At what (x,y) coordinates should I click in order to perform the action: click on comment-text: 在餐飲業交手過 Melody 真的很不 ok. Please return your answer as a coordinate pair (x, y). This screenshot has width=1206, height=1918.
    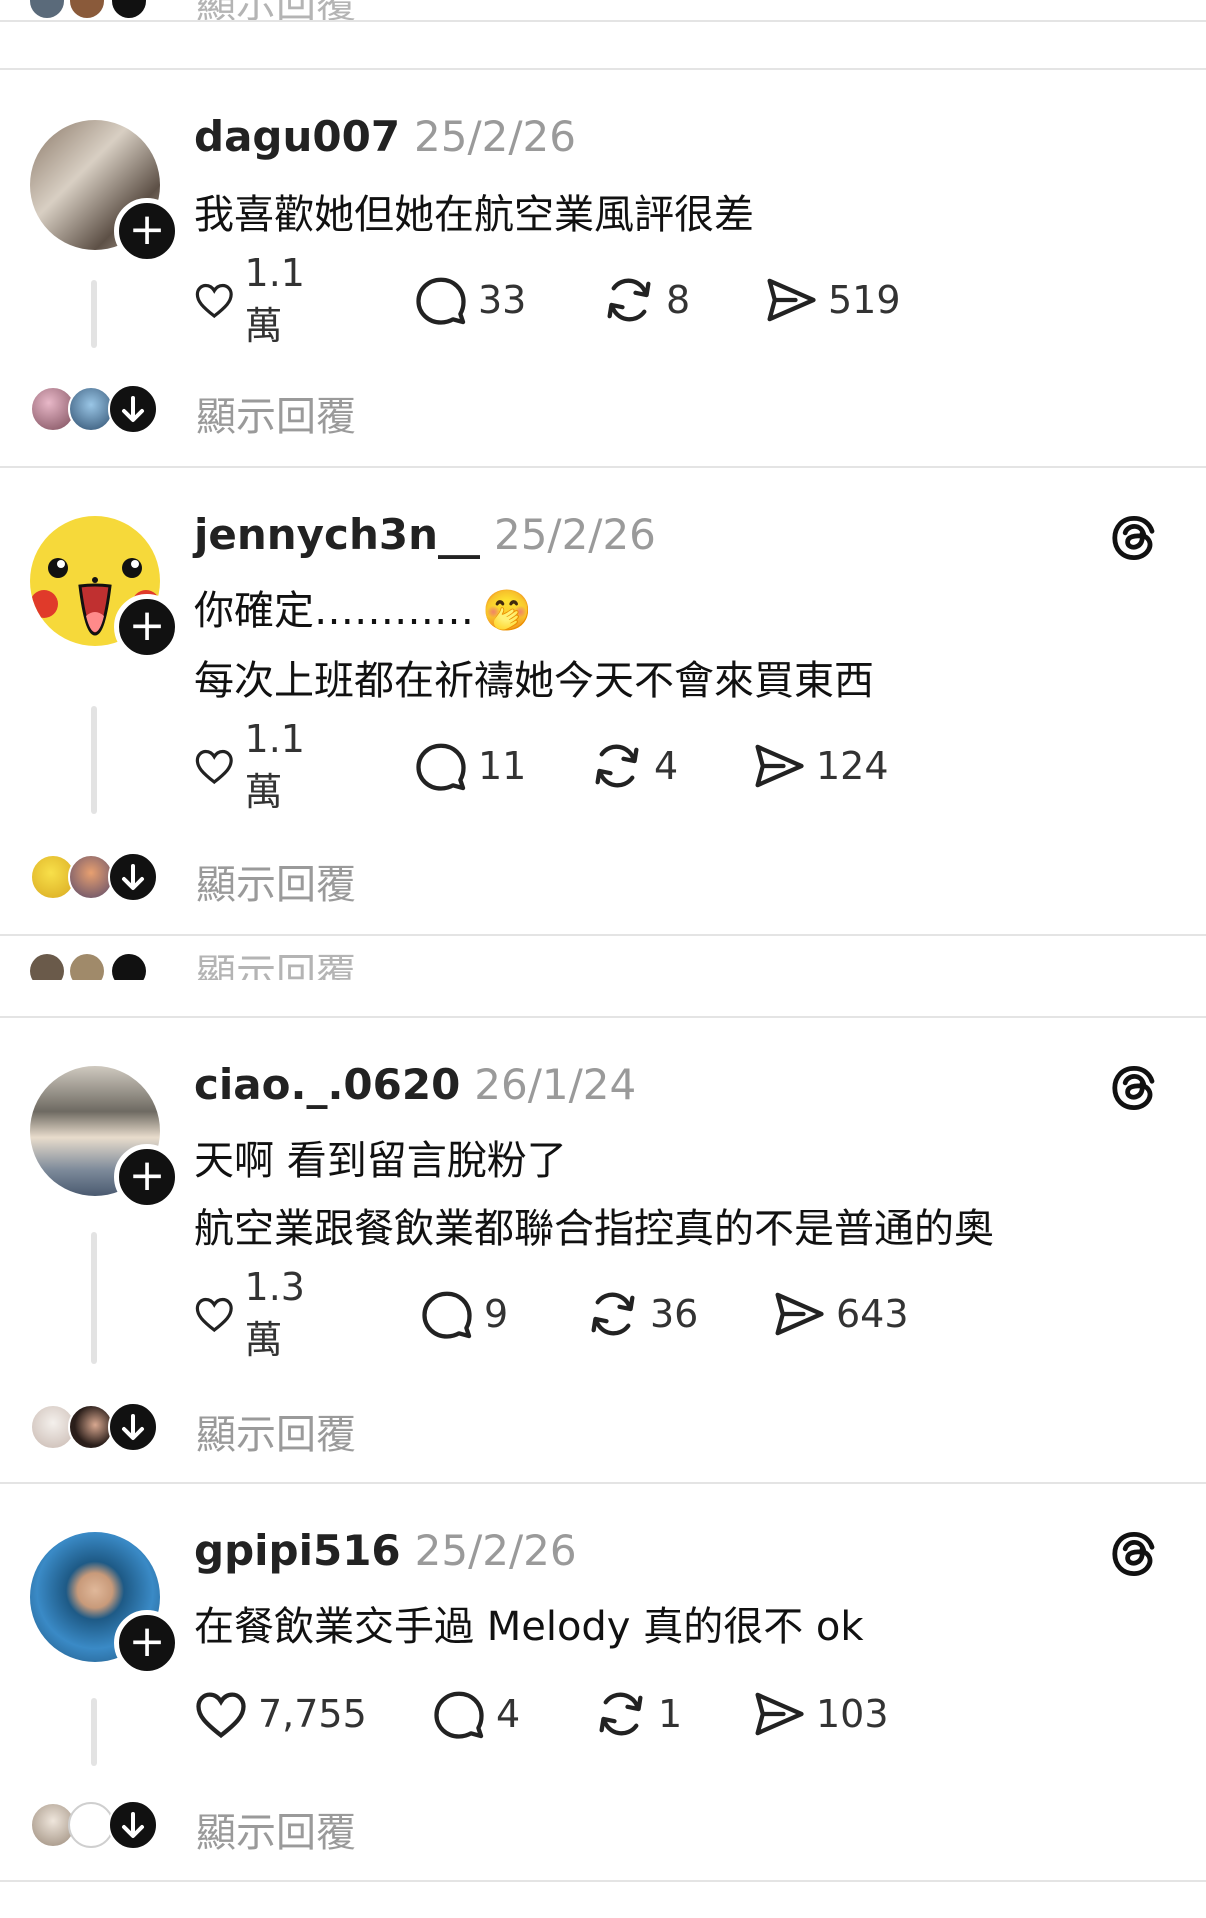
    Looking at the image, I should click on (529, 1627).